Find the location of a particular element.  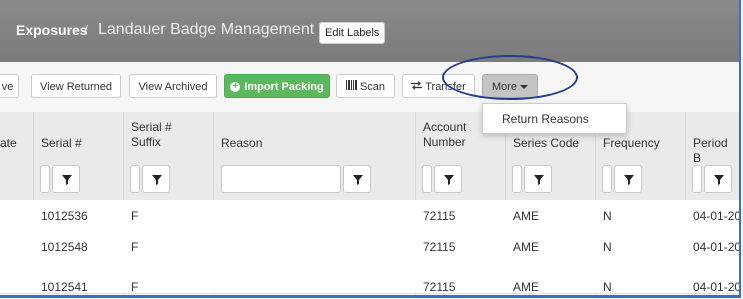

table-row: 1012541 F 72115 AME N 04-01-20 is located at coordinates (369, 278).